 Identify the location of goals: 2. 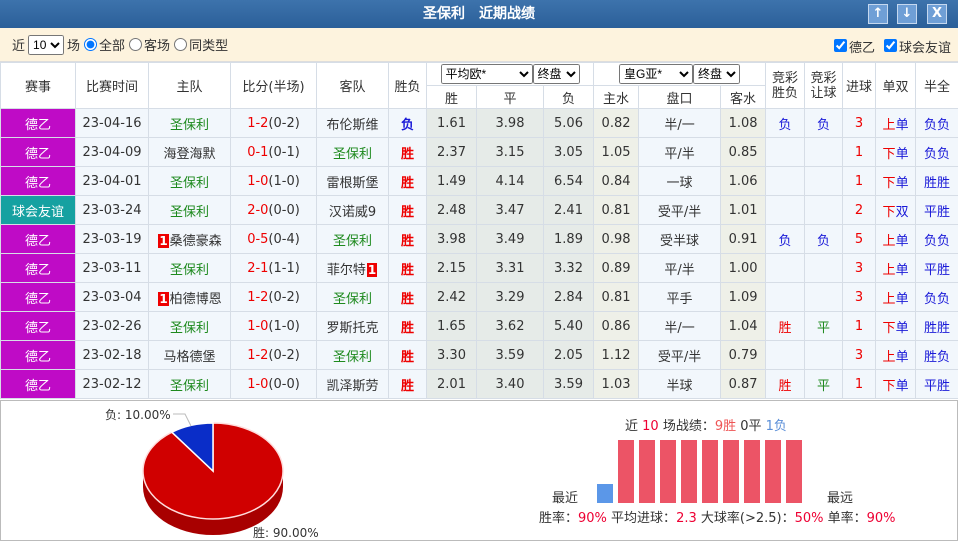
(859, 210).